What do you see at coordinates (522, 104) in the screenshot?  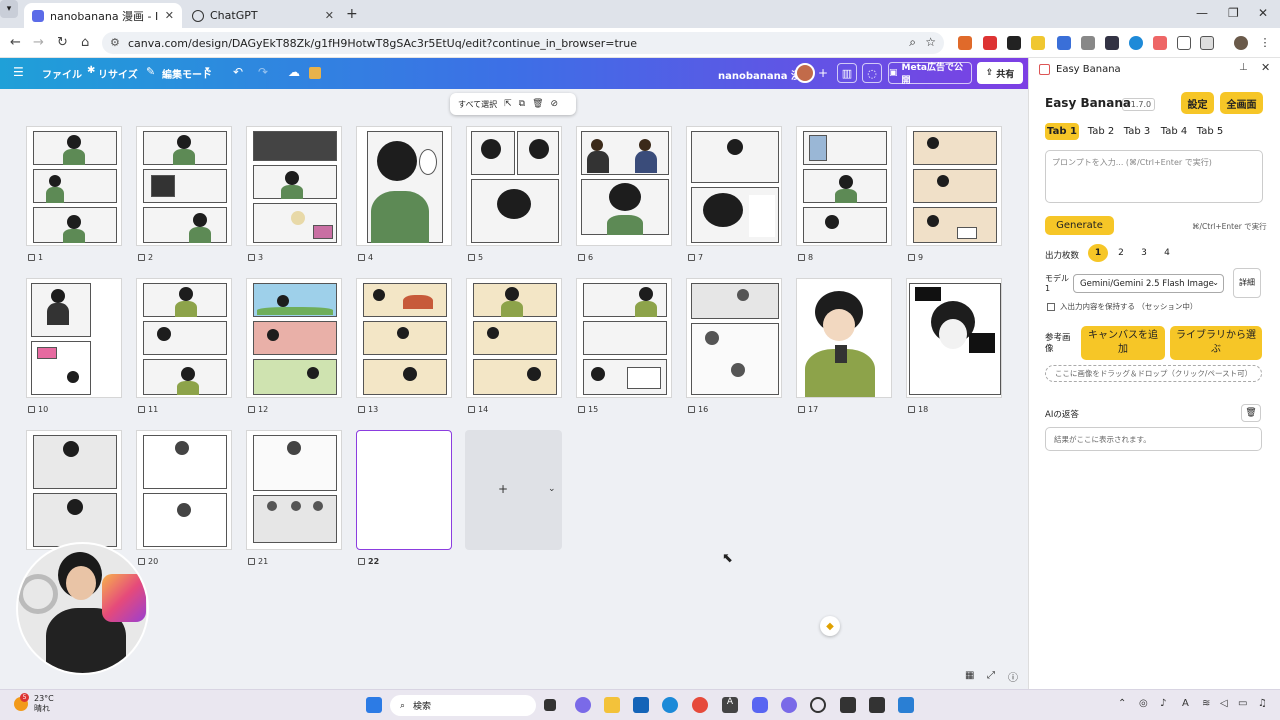 I see `duplicate-icon: ⧉` at bounding box center [522, 104].